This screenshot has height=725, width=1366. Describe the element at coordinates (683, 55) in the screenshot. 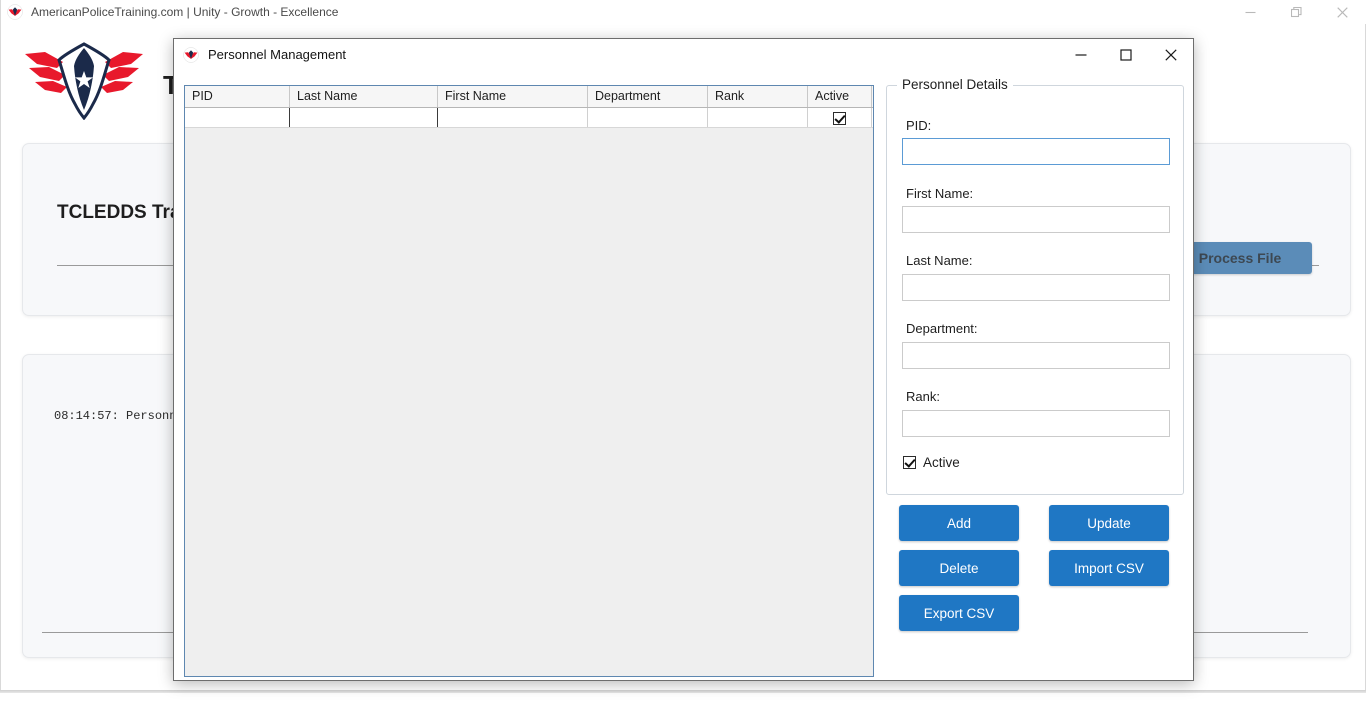

I see `dialog-titlebar: Personnel Management` at that location.